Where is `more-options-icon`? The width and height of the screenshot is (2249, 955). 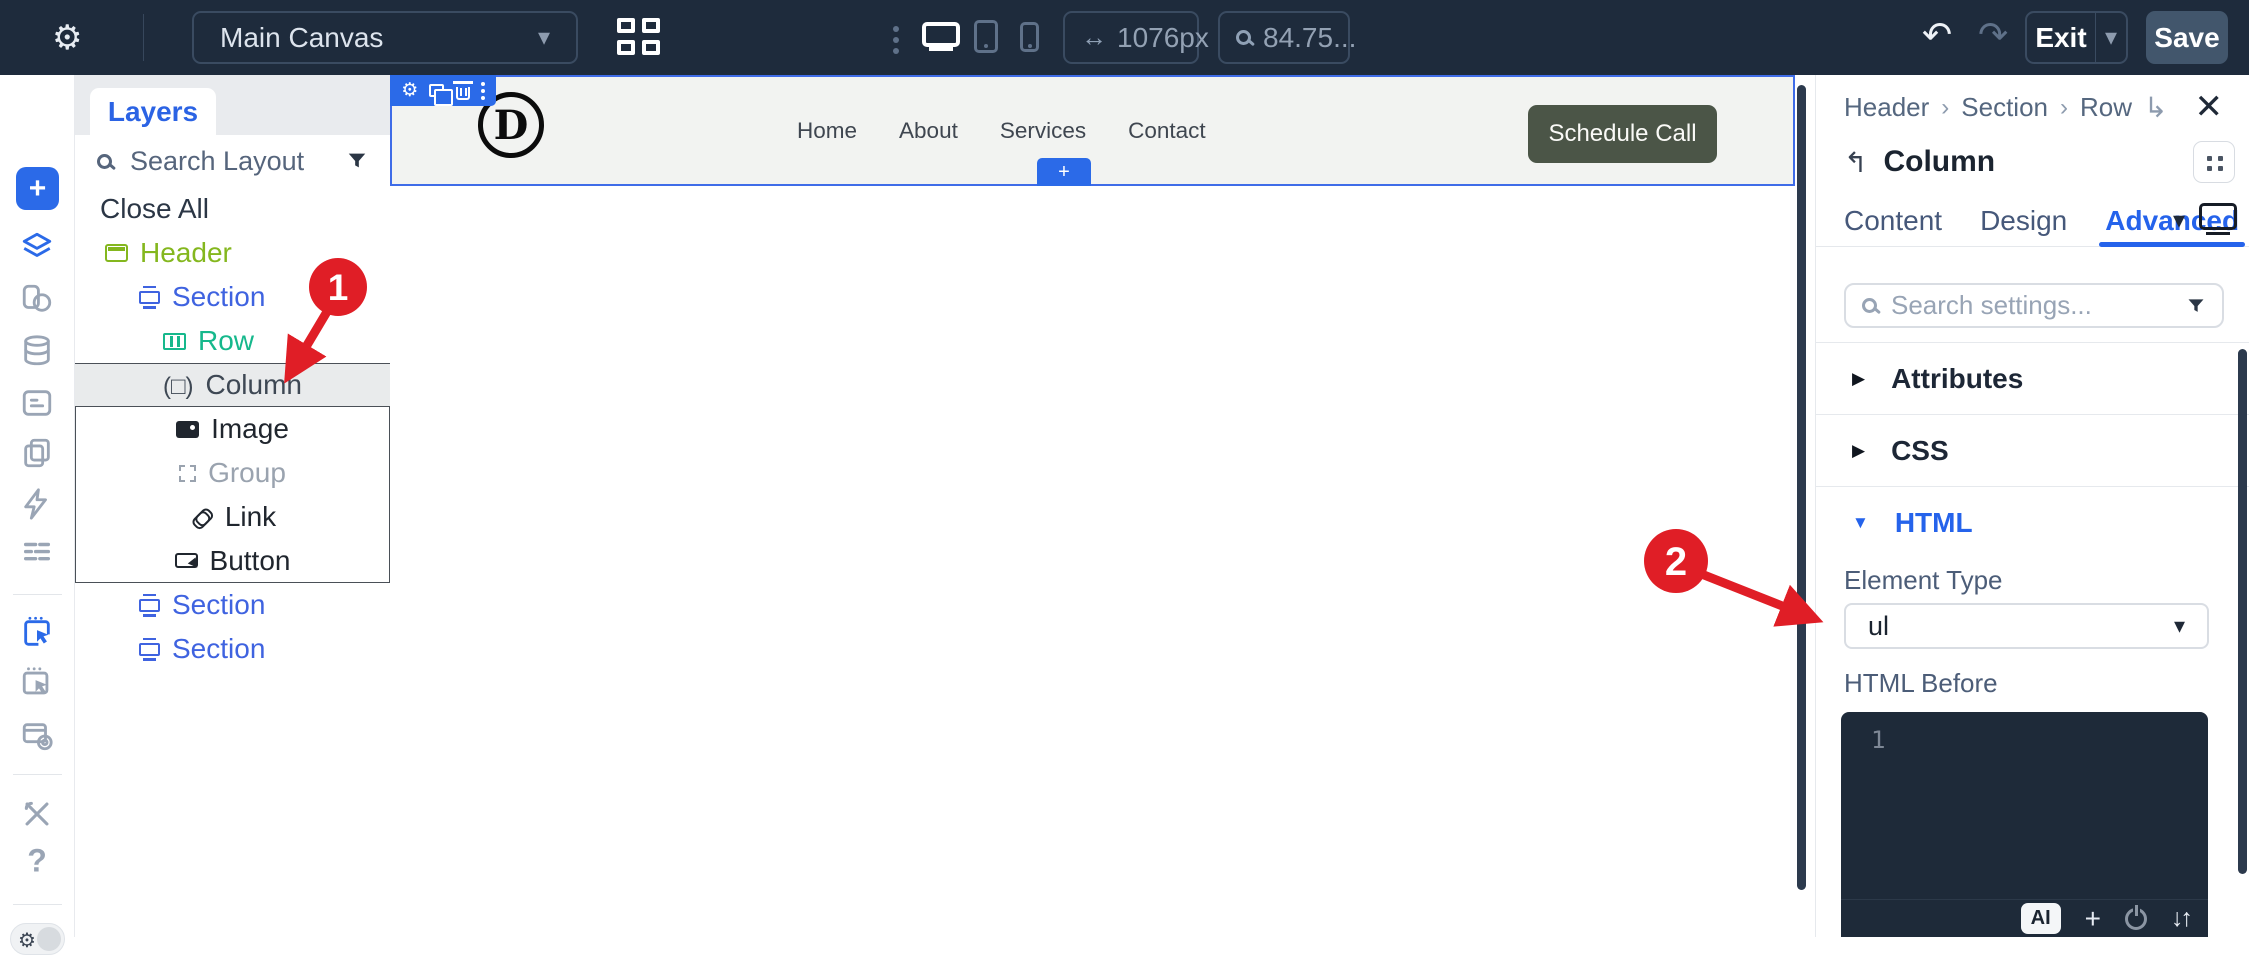 more-options-icon is located at coordinates (482, 90).